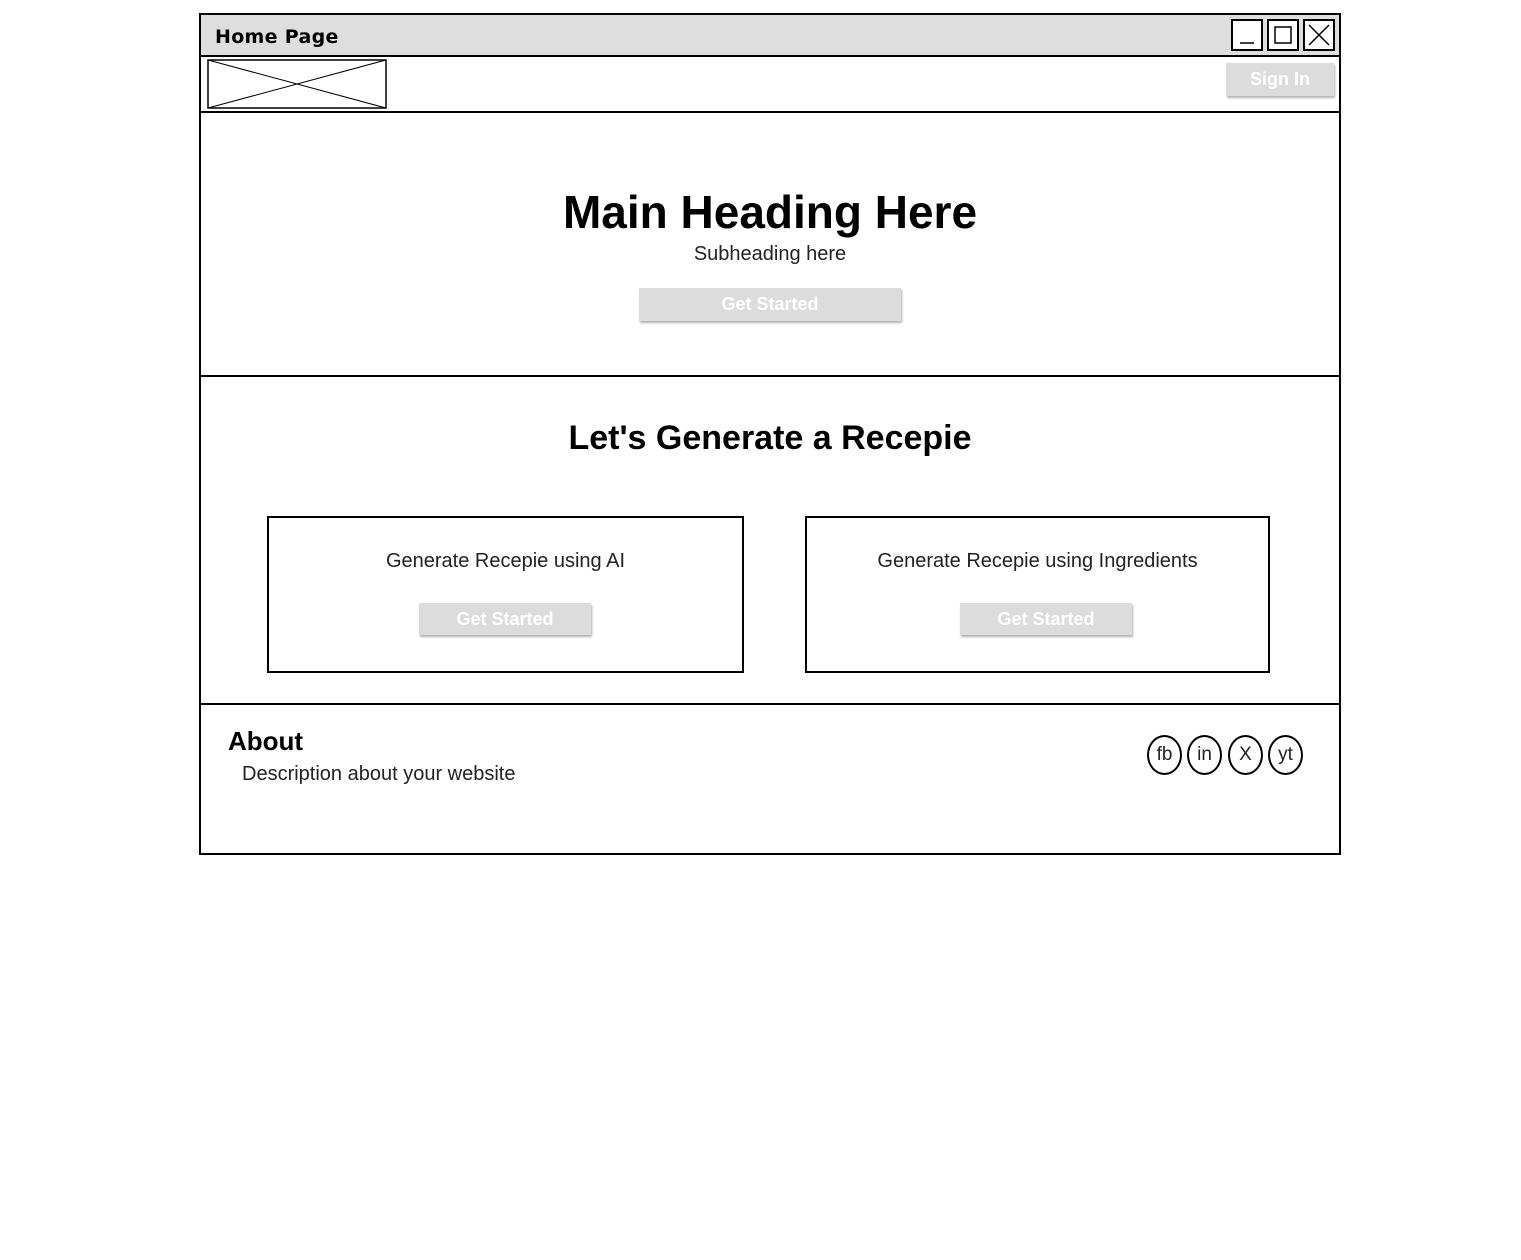 Image resolution: width=1521 pixels, height=1260 pixels. What do you see at coordinates (379, 774) in the screenshot?
I see `about-description: Description about your website` at bounding box center [379, 774].